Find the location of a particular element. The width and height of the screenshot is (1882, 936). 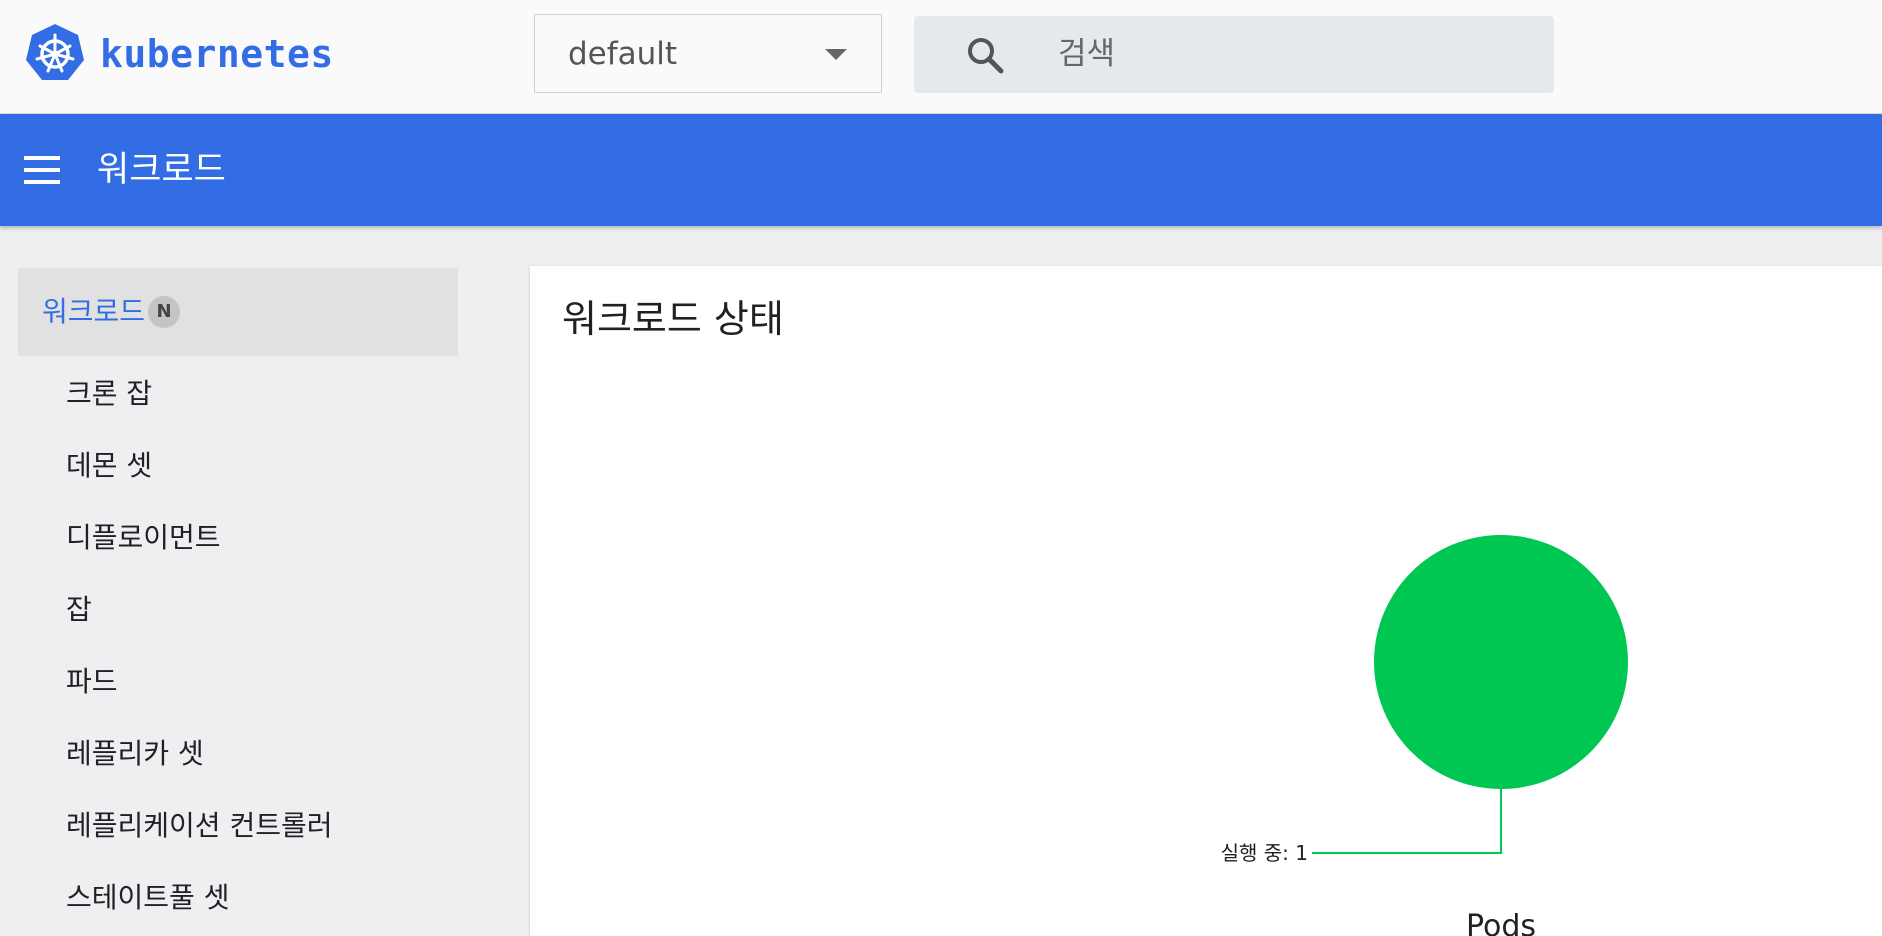

sidebar-item-pods: 파드 is located at coordinates (92, 682).